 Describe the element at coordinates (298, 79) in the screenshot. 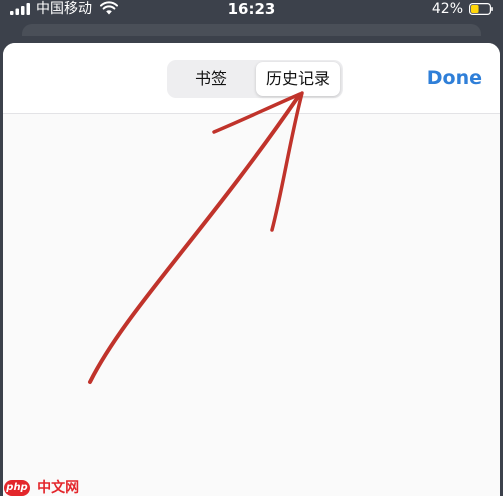

I see `tab-history: 历史记录` at that location.